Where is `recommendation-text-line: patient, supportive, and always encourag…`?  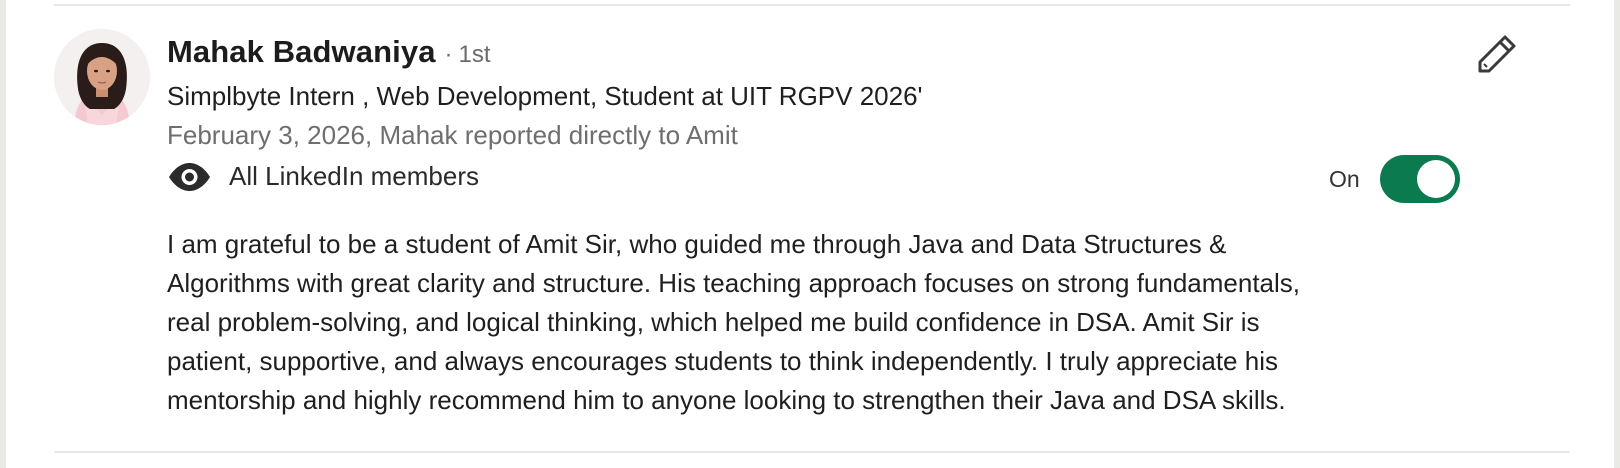
recommendation-text-line: patient, supportive, and always encourag… is located at coordinates (722, 361).